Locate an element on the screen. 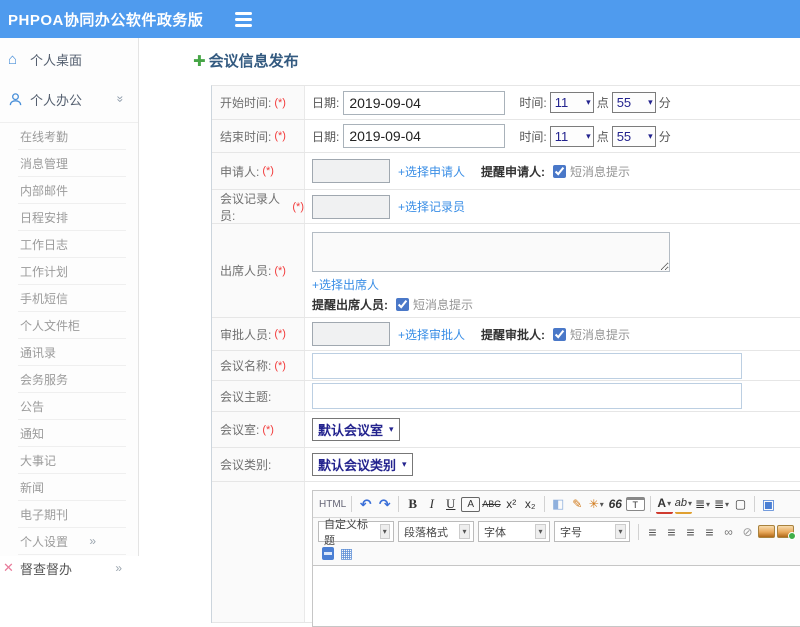 This screenshot has width=800, height=627. align-right-icon: ≡ is located at coordinates (690, 532).